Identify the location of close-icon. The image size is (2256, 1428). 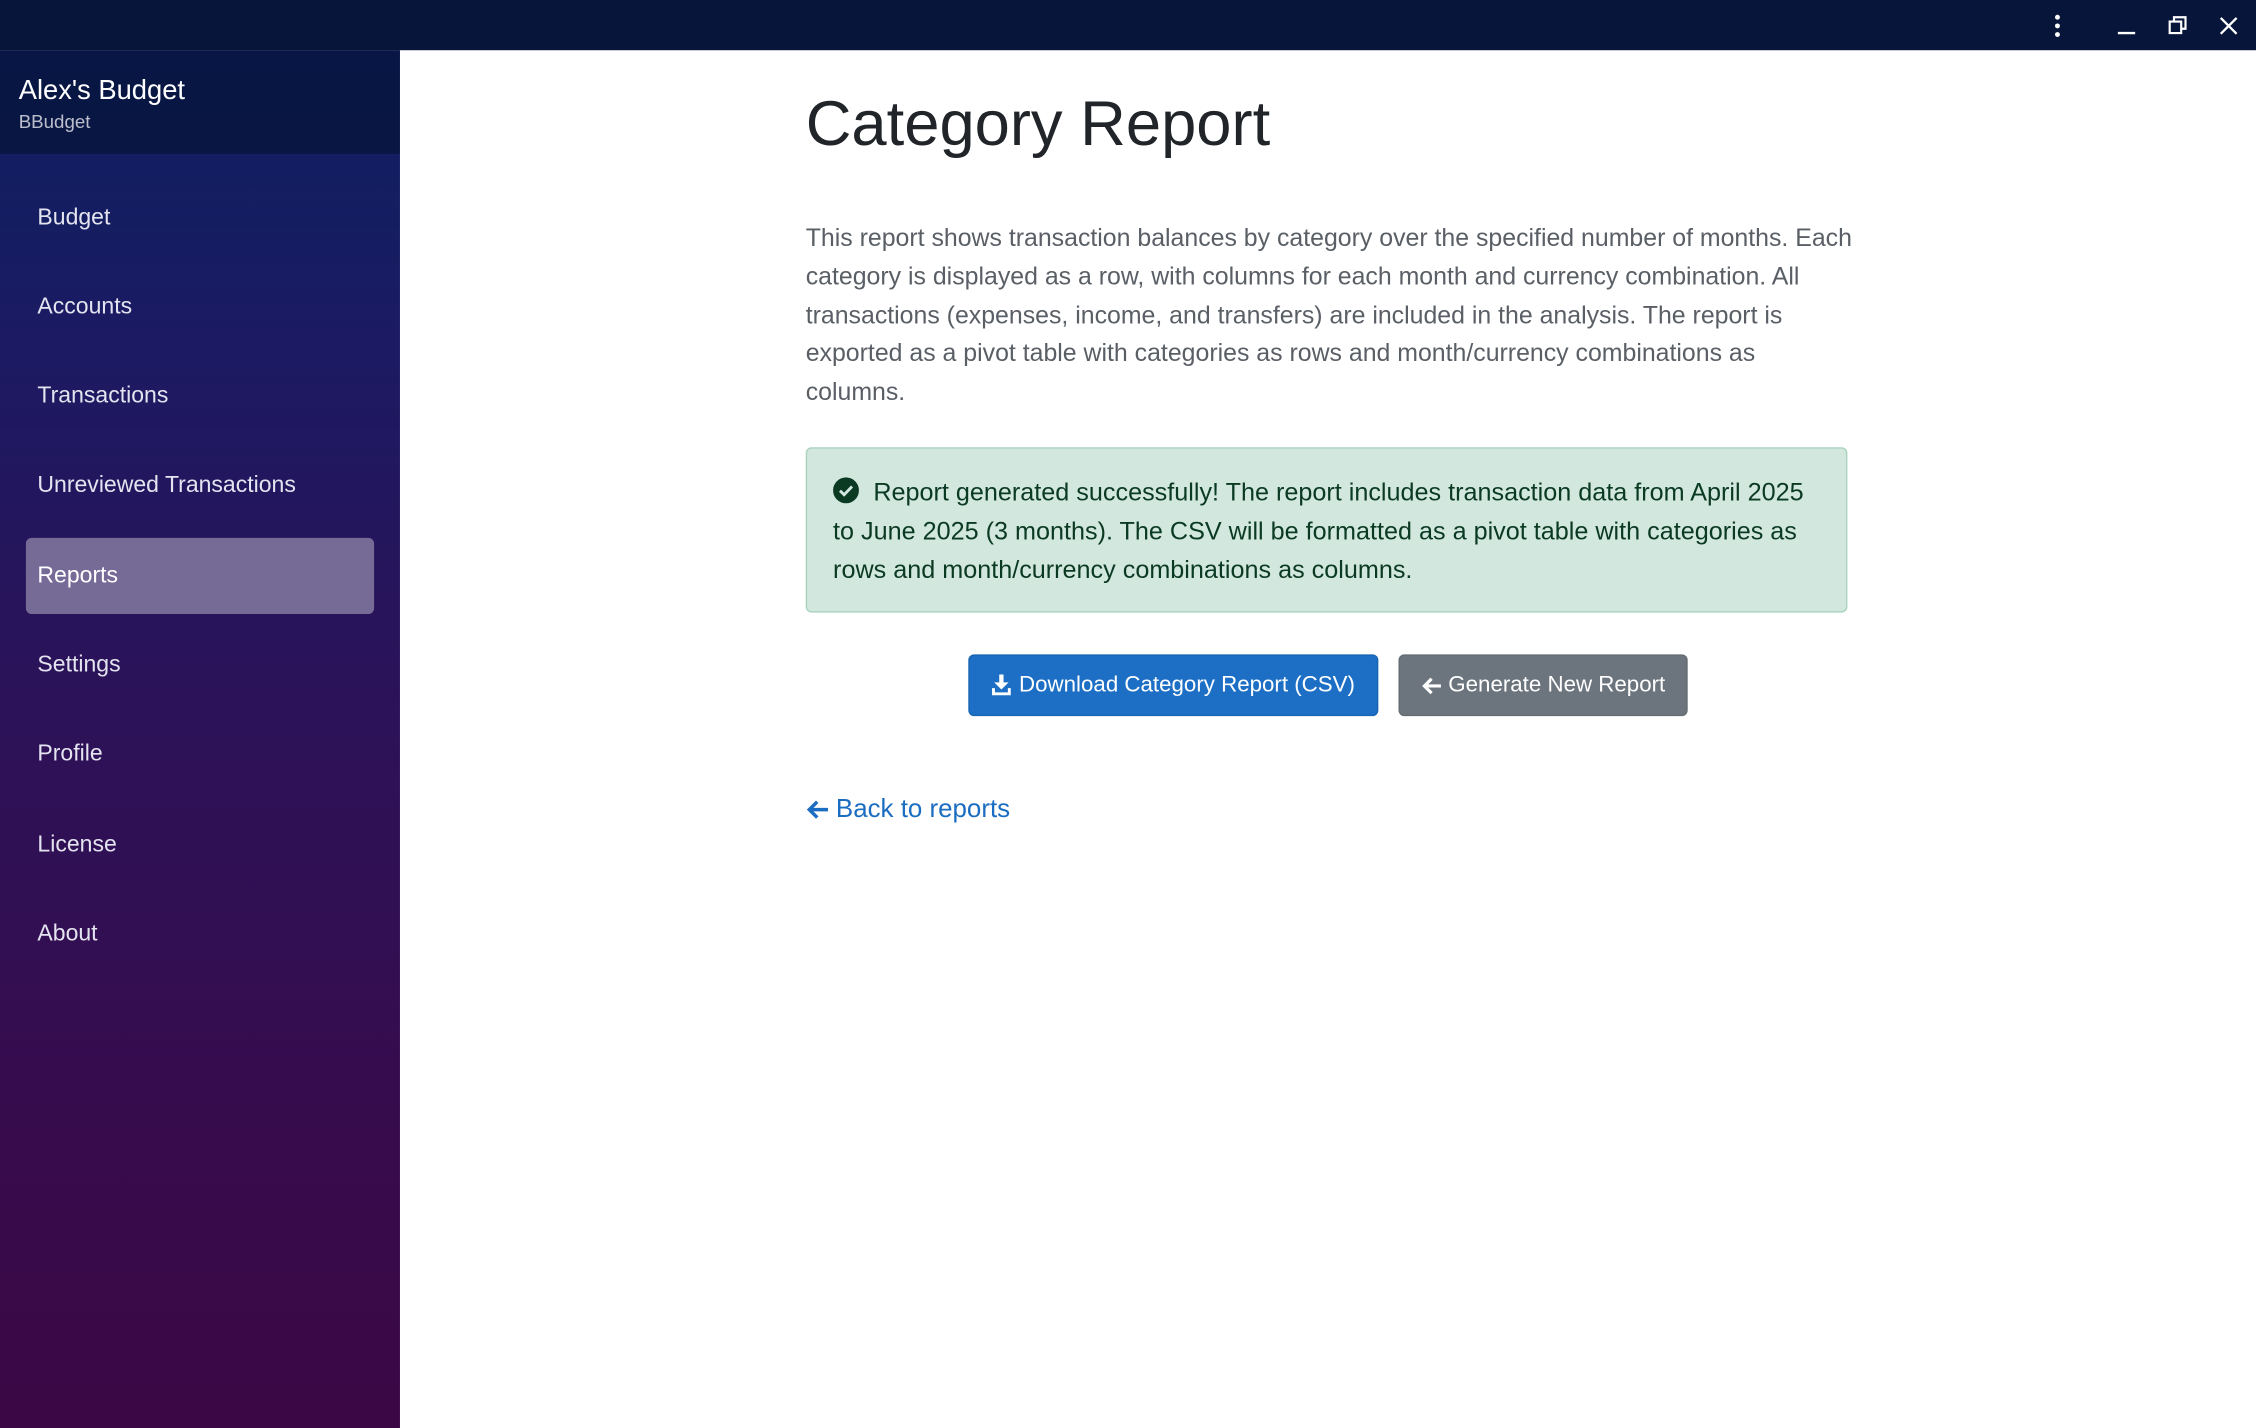
(2229, 25).